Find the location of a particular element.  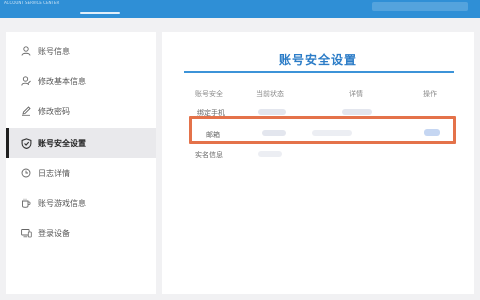

sidebar-item-label: 日志详情 is located at coordinates (54, 173).